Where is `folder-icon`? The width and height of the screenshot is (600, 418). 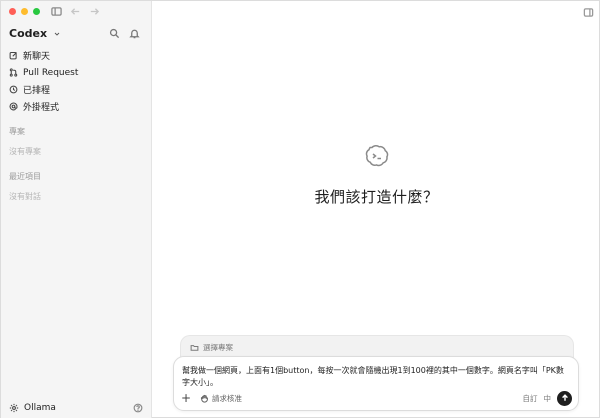 folder-icon is located at coordinates (194, 347).